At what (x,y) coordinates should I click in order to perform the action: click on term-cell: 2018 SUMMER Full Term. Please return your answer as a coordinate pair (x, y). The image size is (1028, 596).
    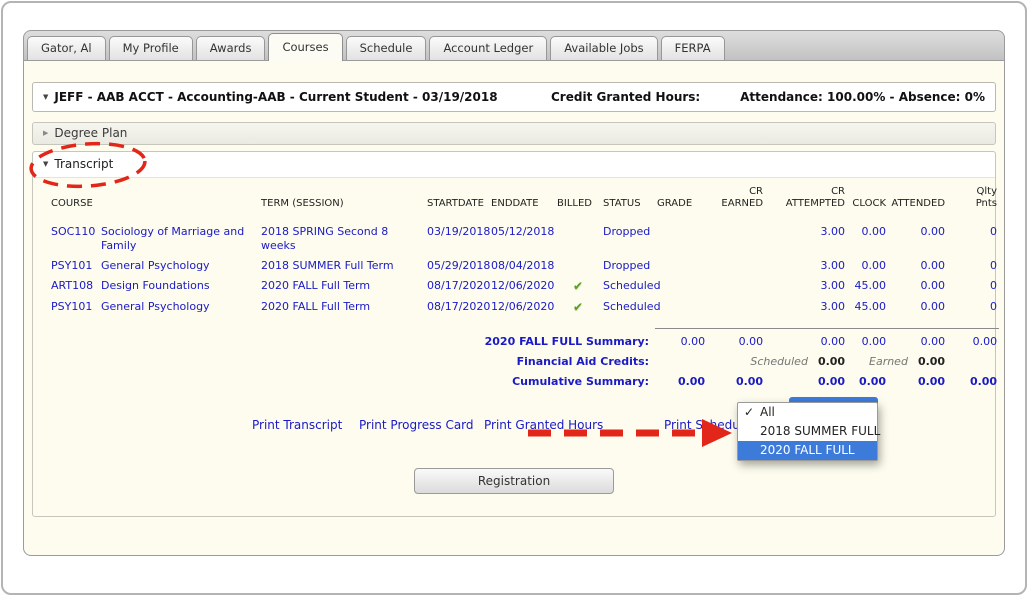
    Looking at the image, I should click on (327, 265).